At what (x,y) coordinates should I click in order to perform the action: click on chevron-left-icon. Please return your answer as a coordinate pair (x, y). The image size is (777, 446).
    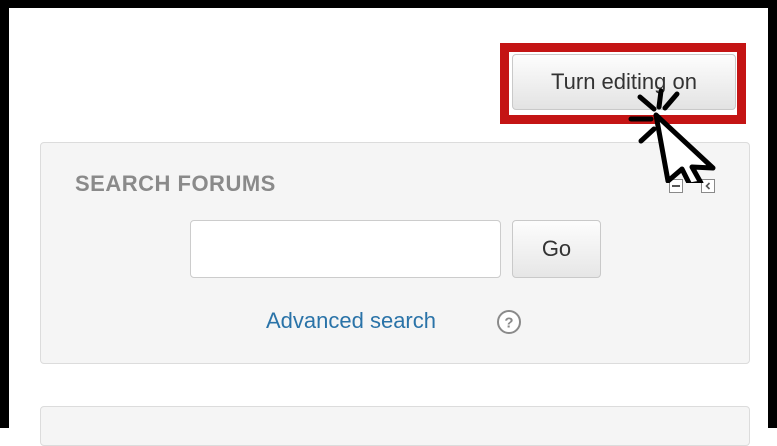
    Looking at the image, I should click on (708, 186).